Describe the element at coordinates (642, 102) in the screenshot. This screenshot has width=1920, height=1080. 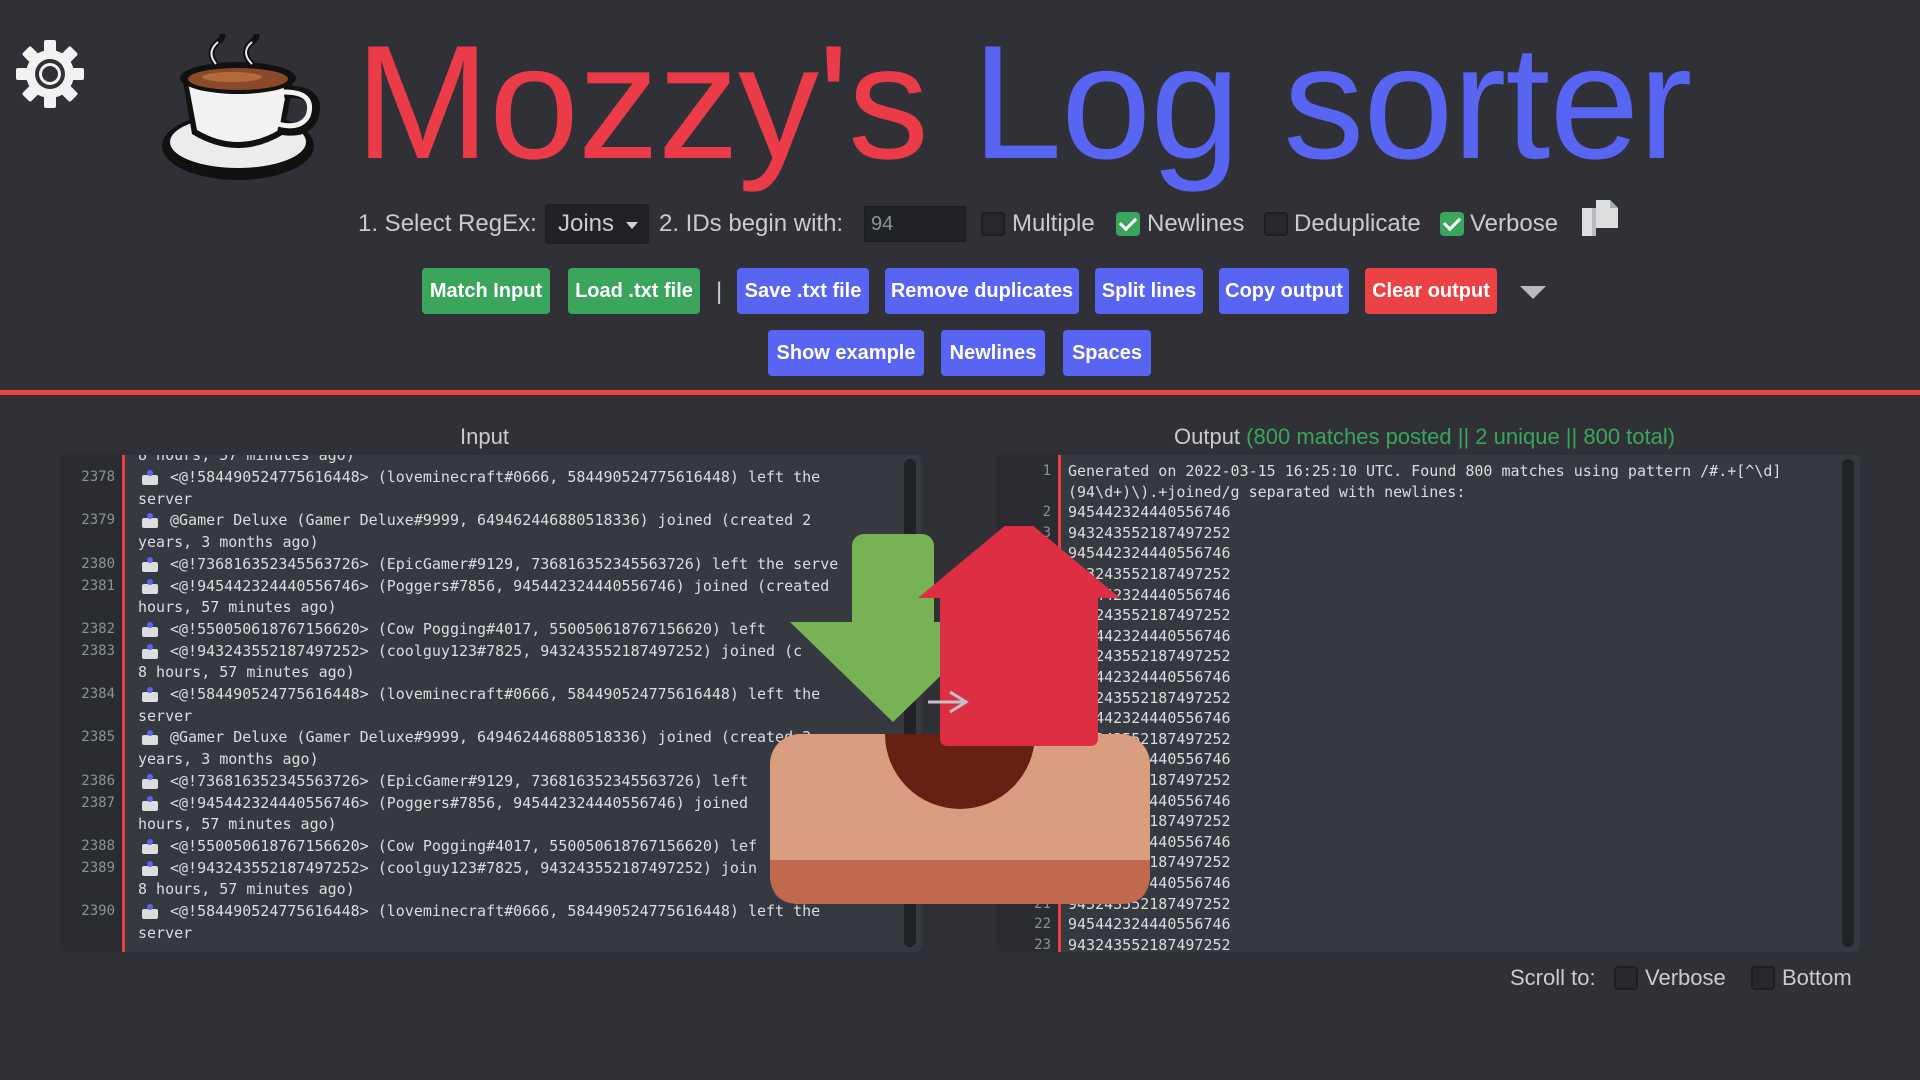
I see `title-part-1: Mozzy's` at that location.